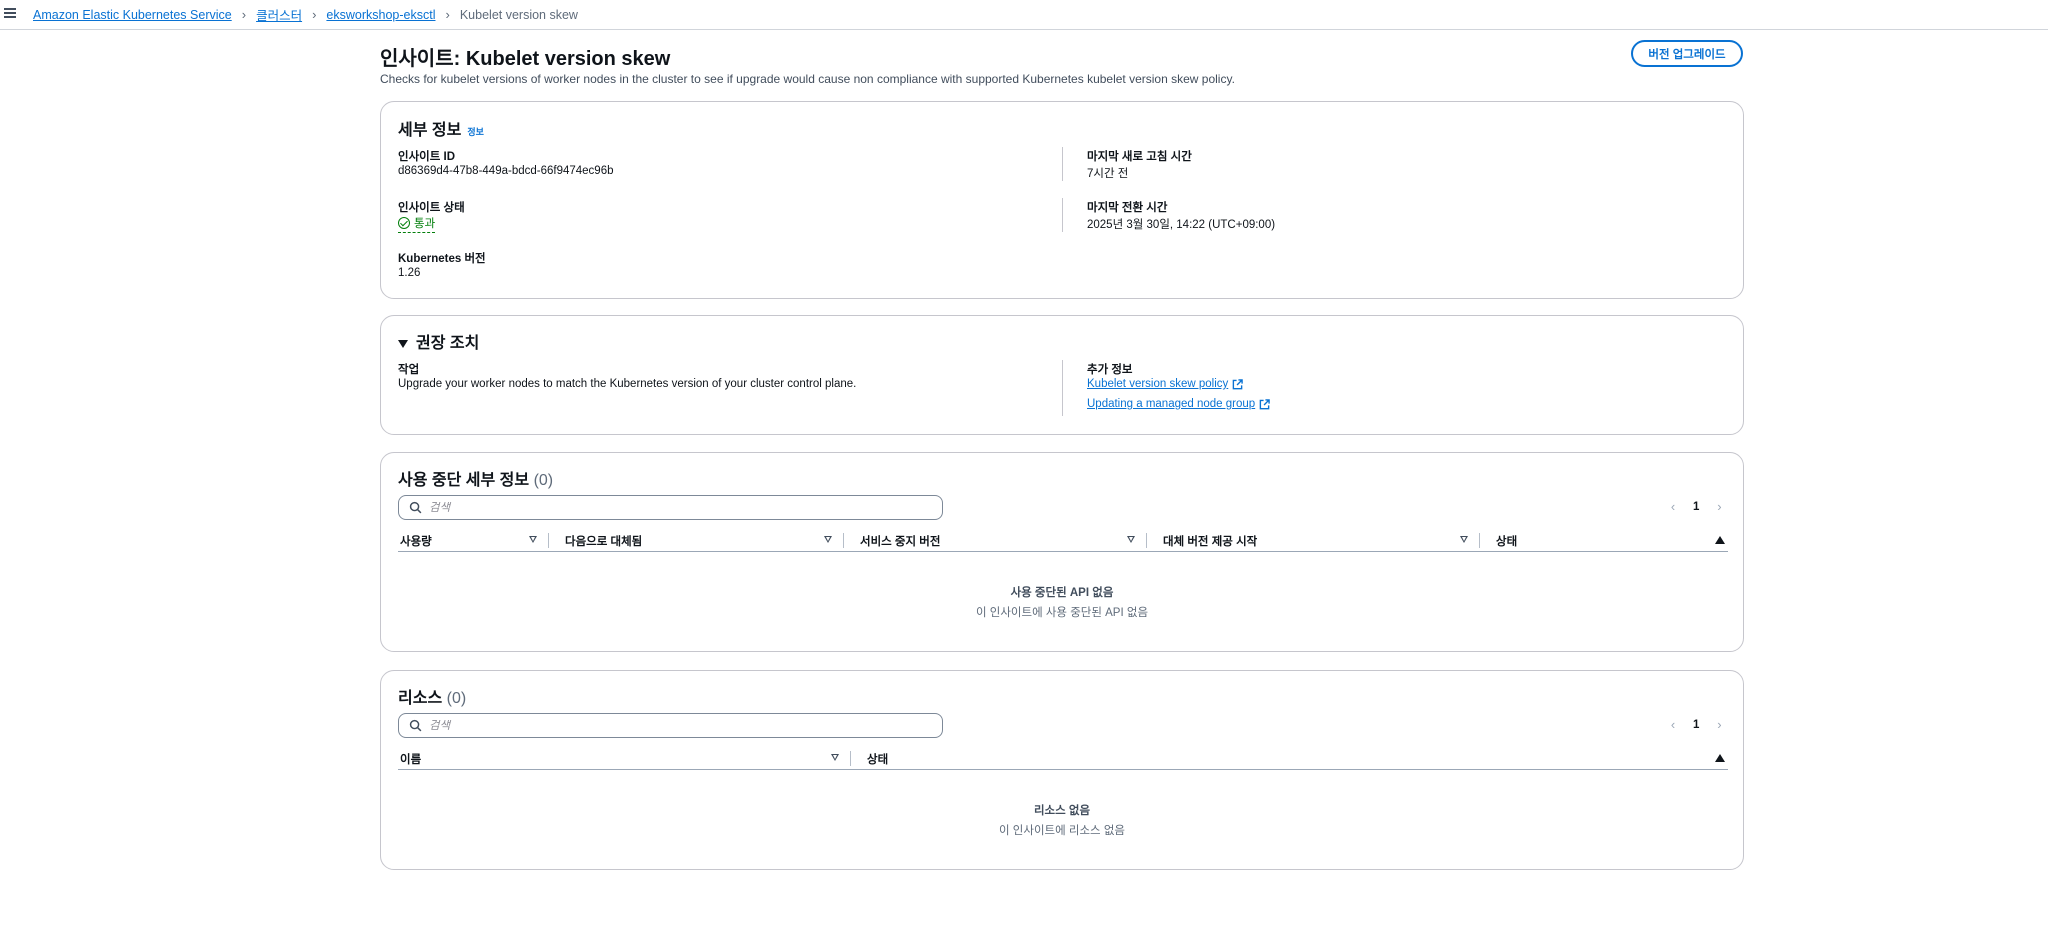  Describe the element at coordinates (425, 224) in the screenshot. I see `status-text: 통과` at that location.